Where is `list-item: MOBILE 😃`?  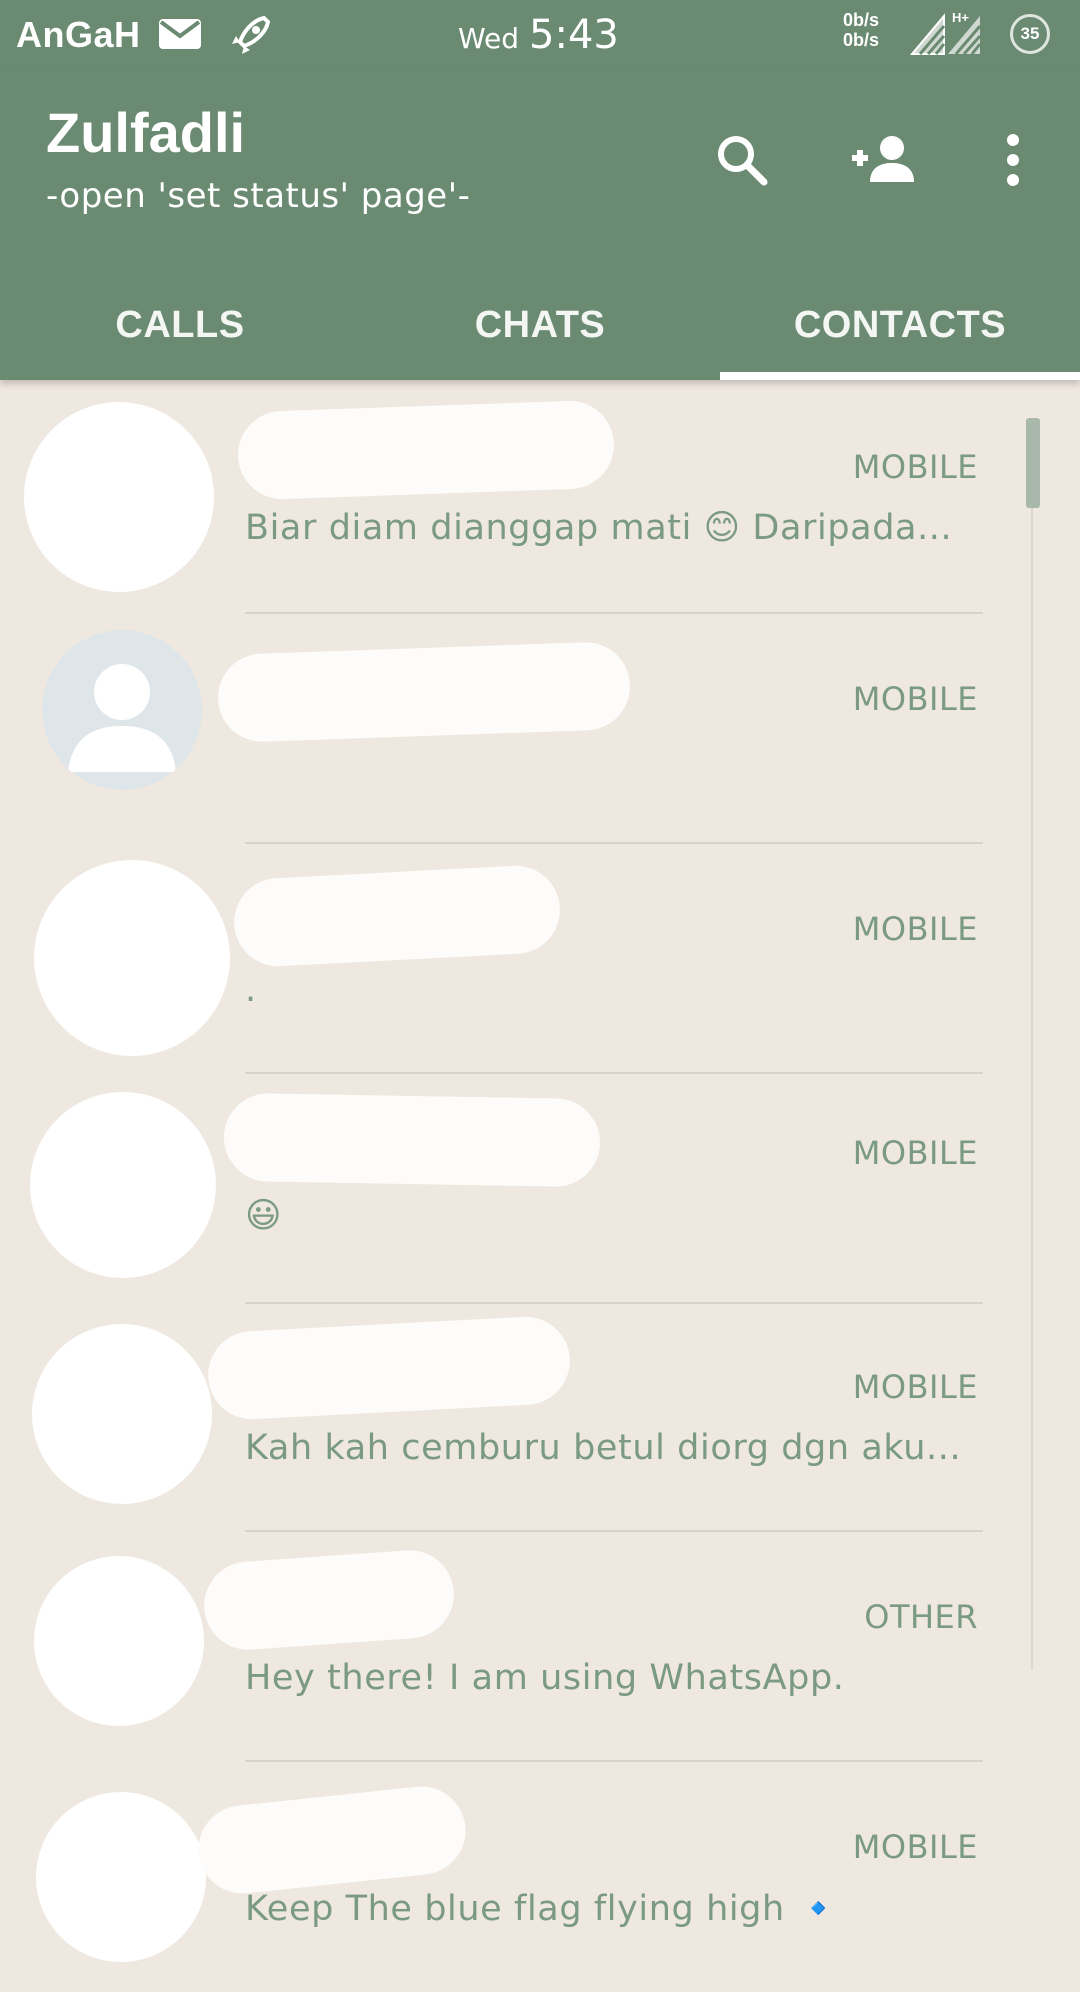 list-item: MOBILE 😃 is located at coordinates (540, 1189).